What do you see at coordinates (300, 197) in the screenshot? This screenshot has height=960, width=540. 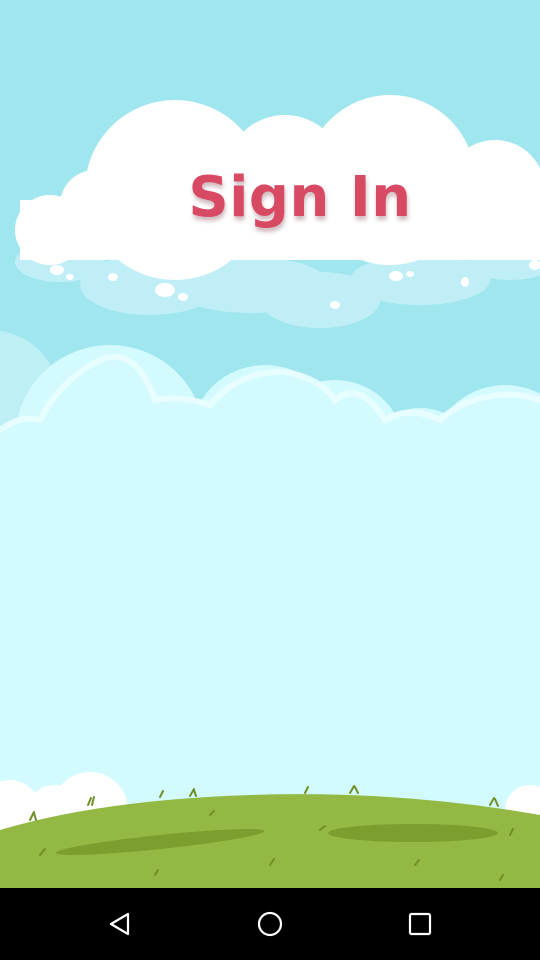 I see `page-title: Sign In` at bounding box center [300, 197].